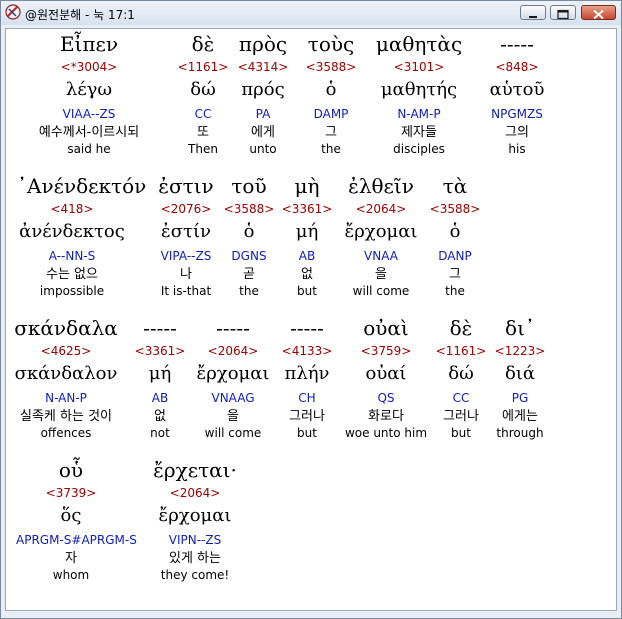  What do you see at coordinates (419, 149) in the screenshot?
I see `english-gloss: disciples` at bounding box center [419, 149].